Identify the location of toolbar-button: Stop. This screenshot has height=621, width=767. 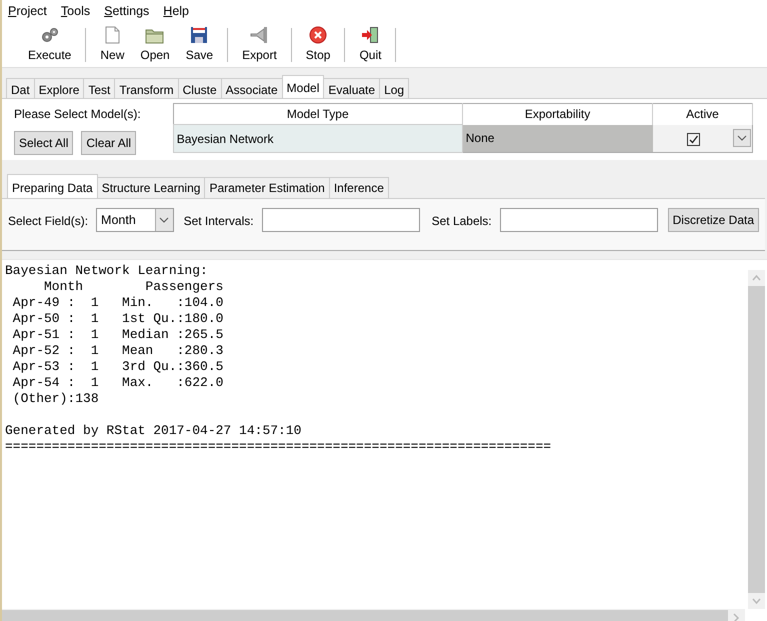
(318, 45).